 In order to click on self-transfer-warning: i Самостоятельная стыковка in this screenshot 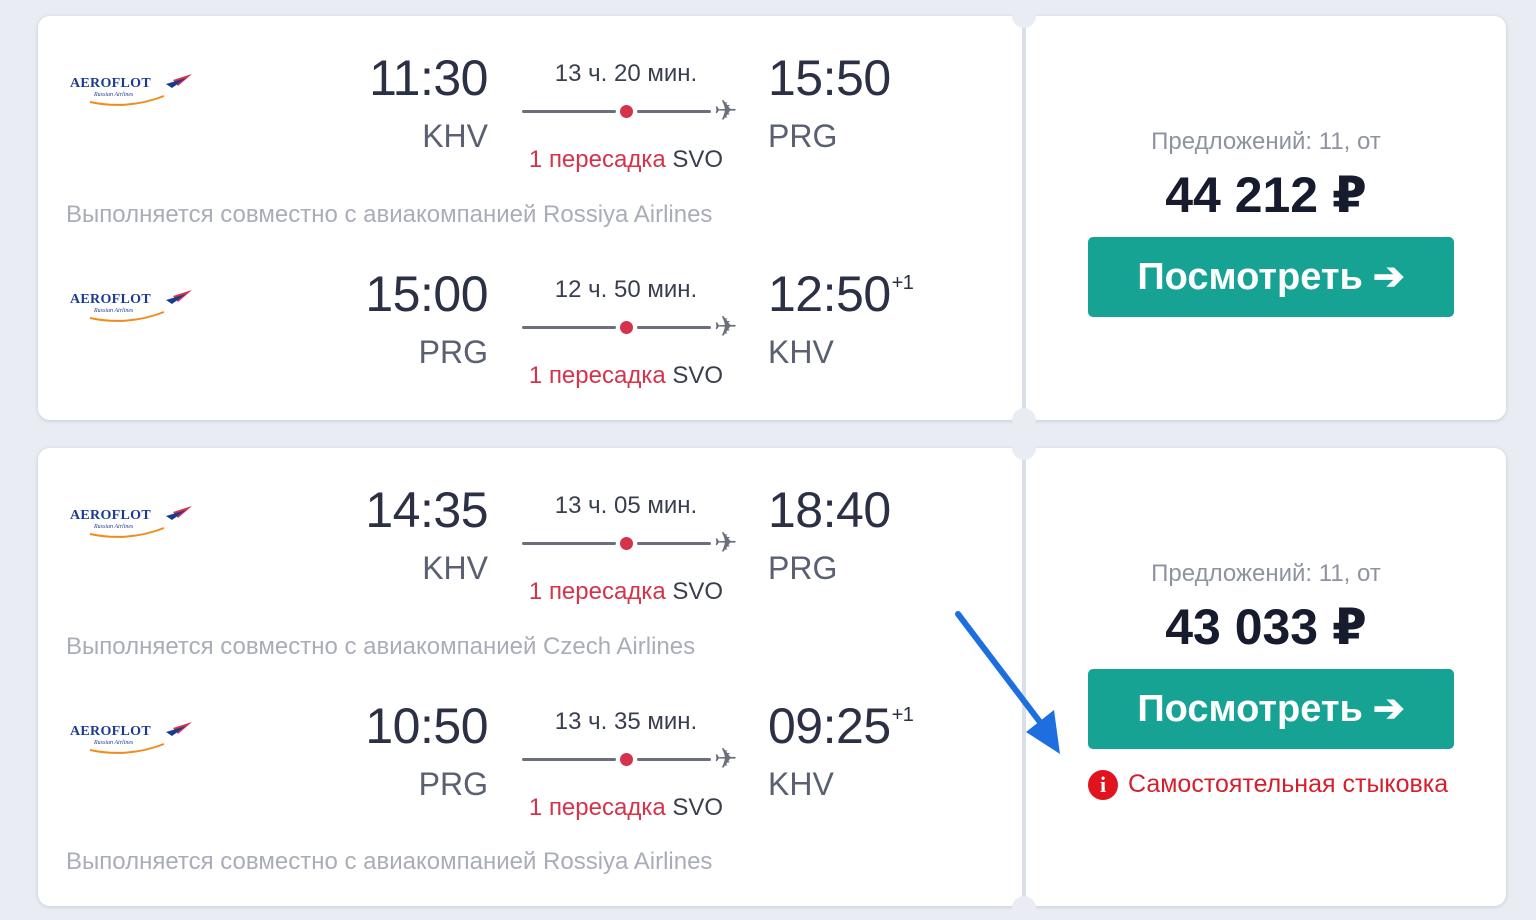, I will do `click(1268, 784)`.